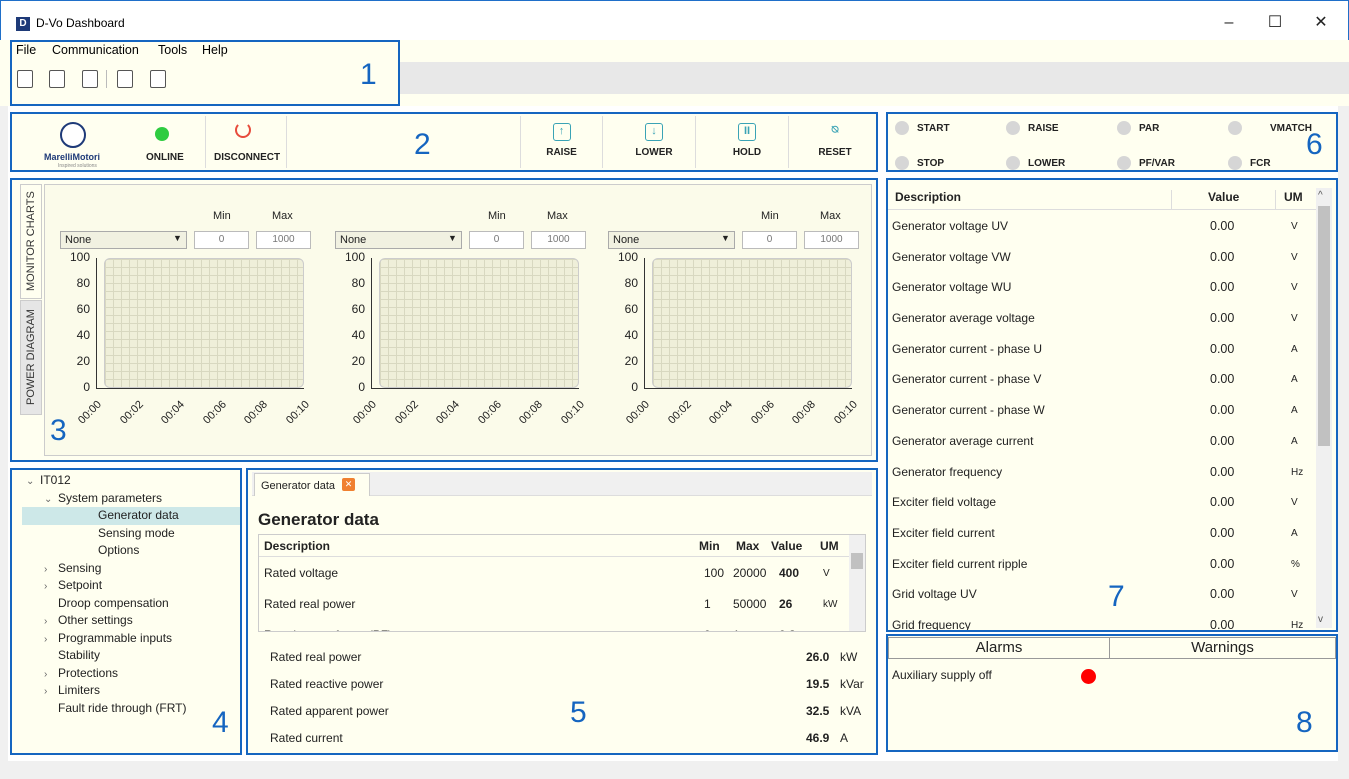  What do you see at coordinates (747, 132) in the screenshot?
I see `pause-icon: II` at bounding box center [747, 132].